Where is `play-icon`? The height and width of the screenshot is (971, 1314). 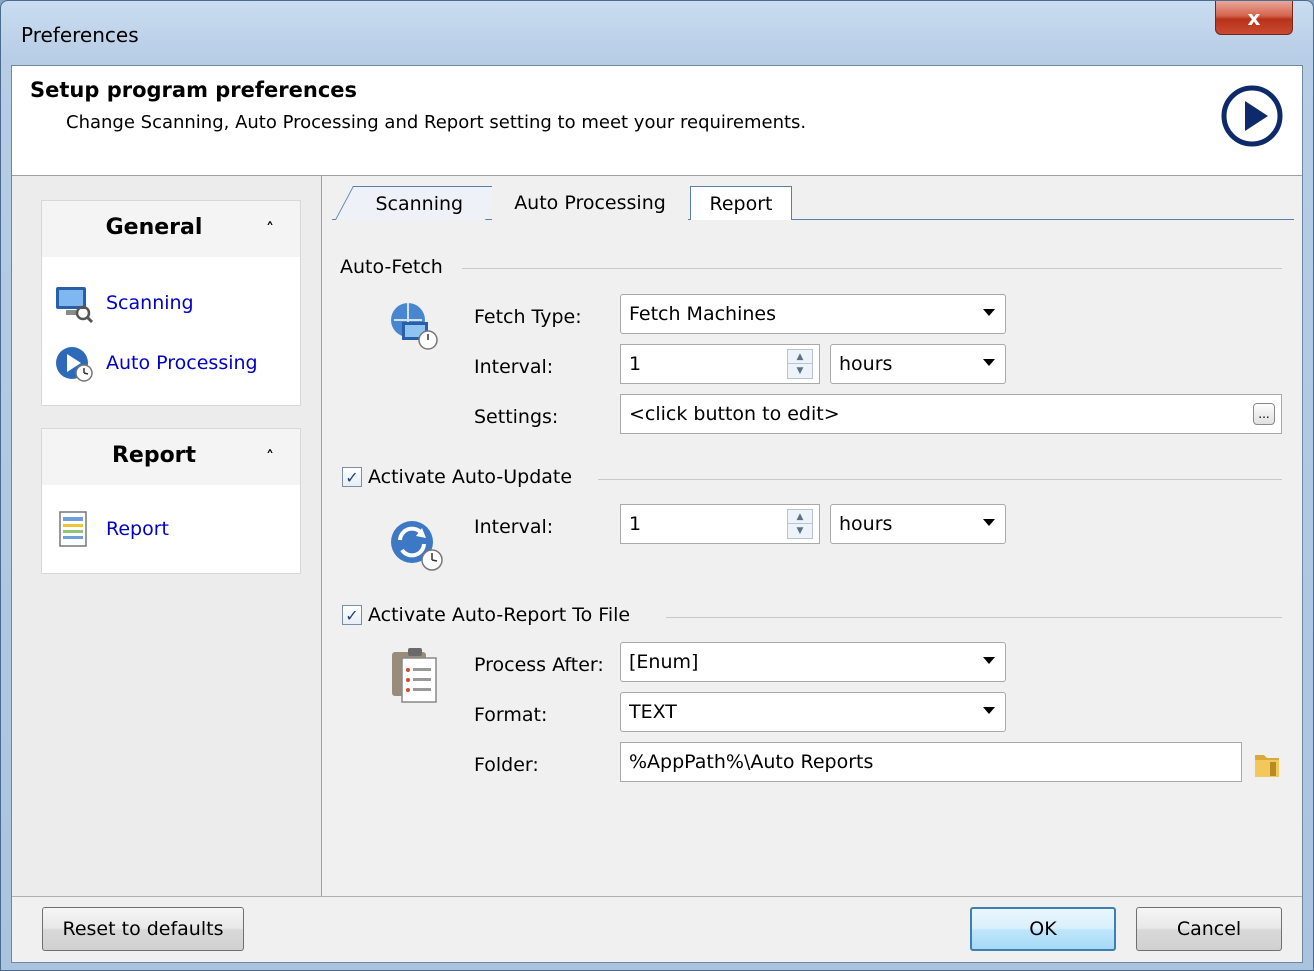
play-icon is located at coordinates (1252, 116).